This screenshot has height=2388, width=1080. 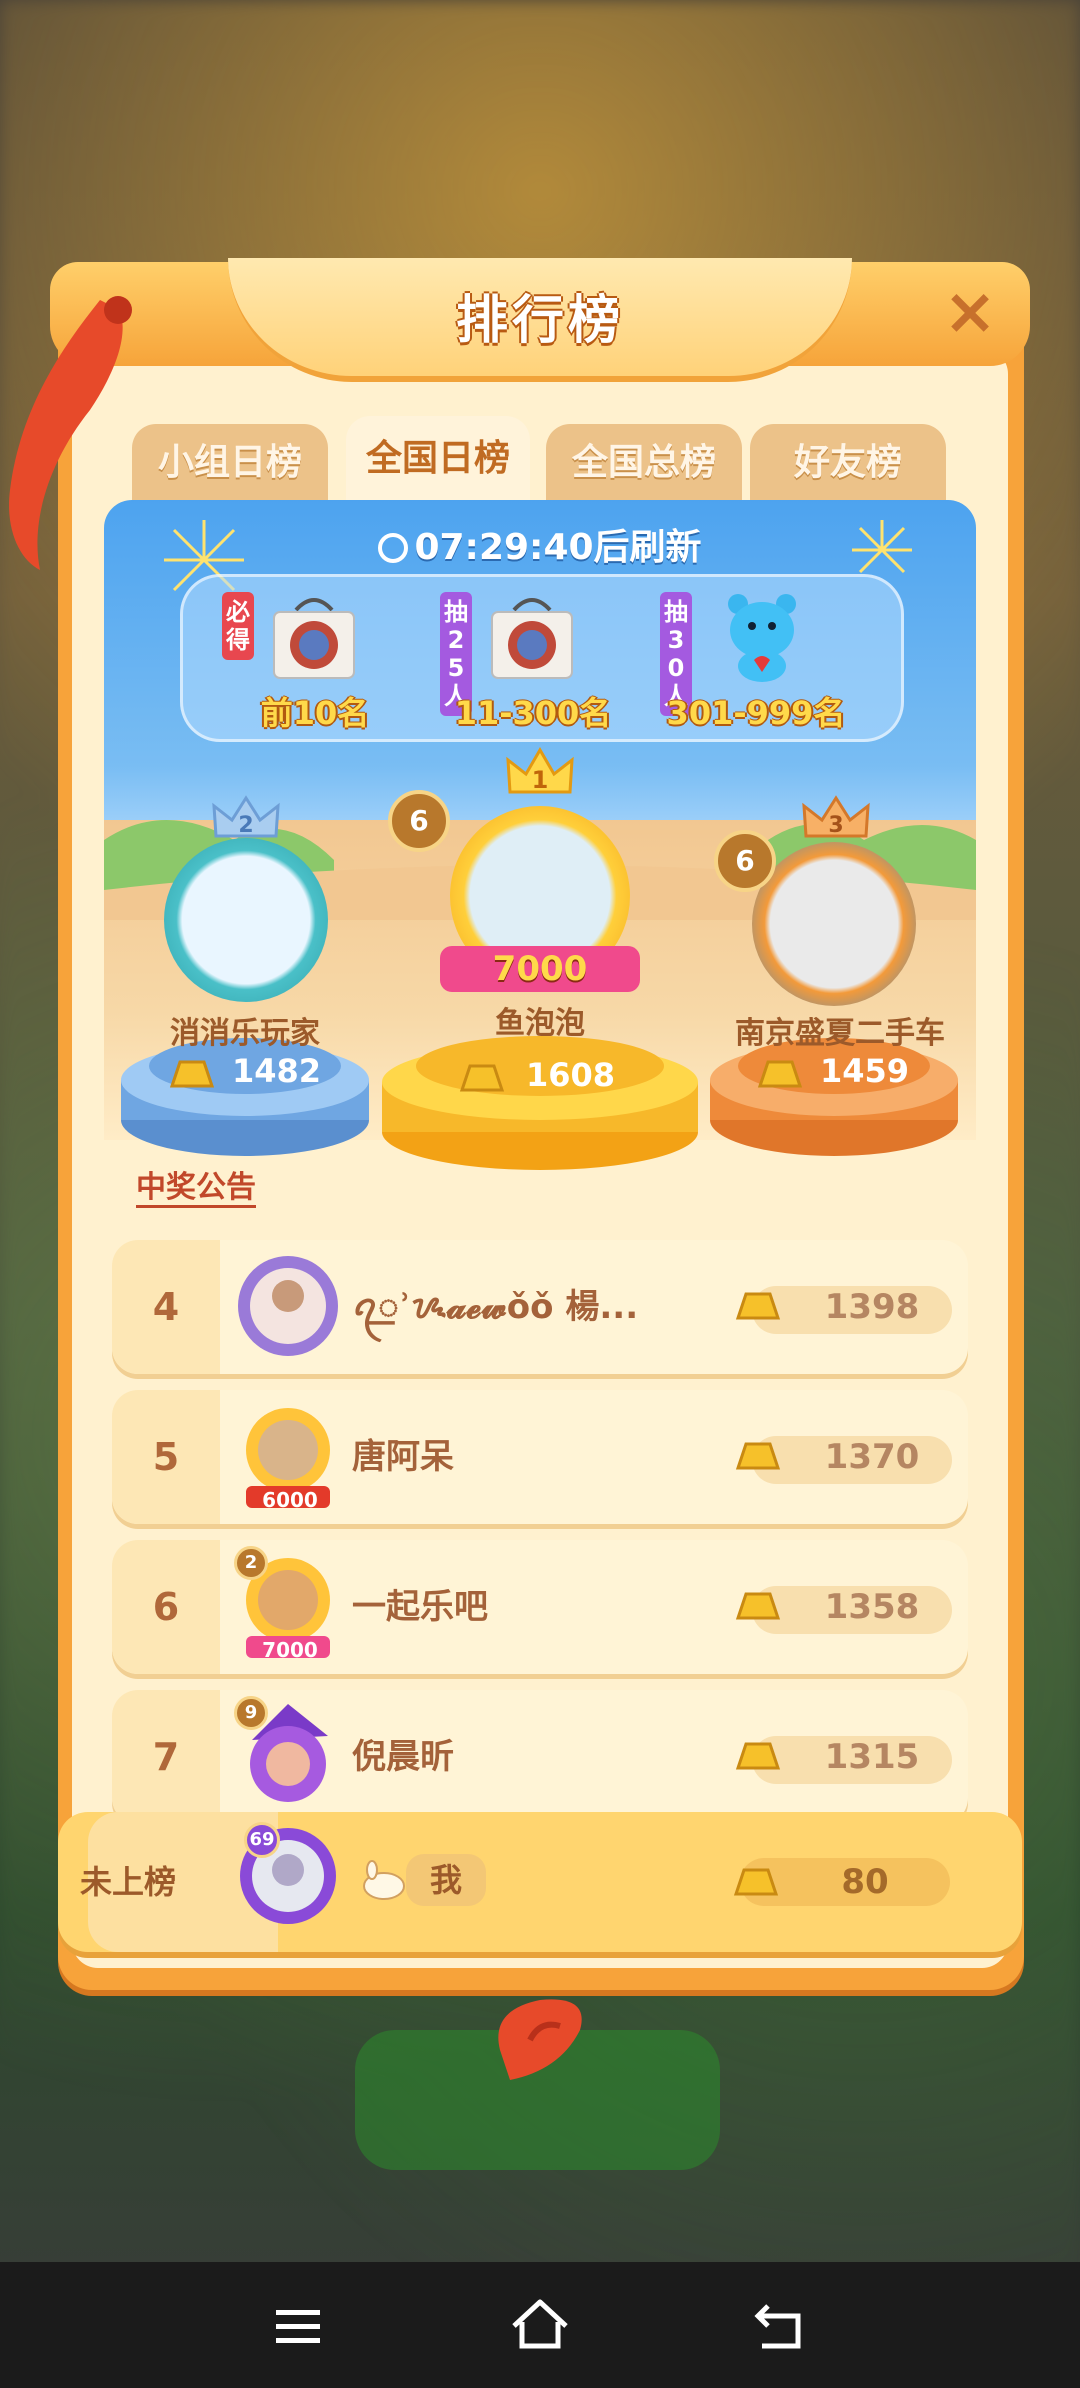 I want to click on level-badge: 2, so click(x=251, y=1563).